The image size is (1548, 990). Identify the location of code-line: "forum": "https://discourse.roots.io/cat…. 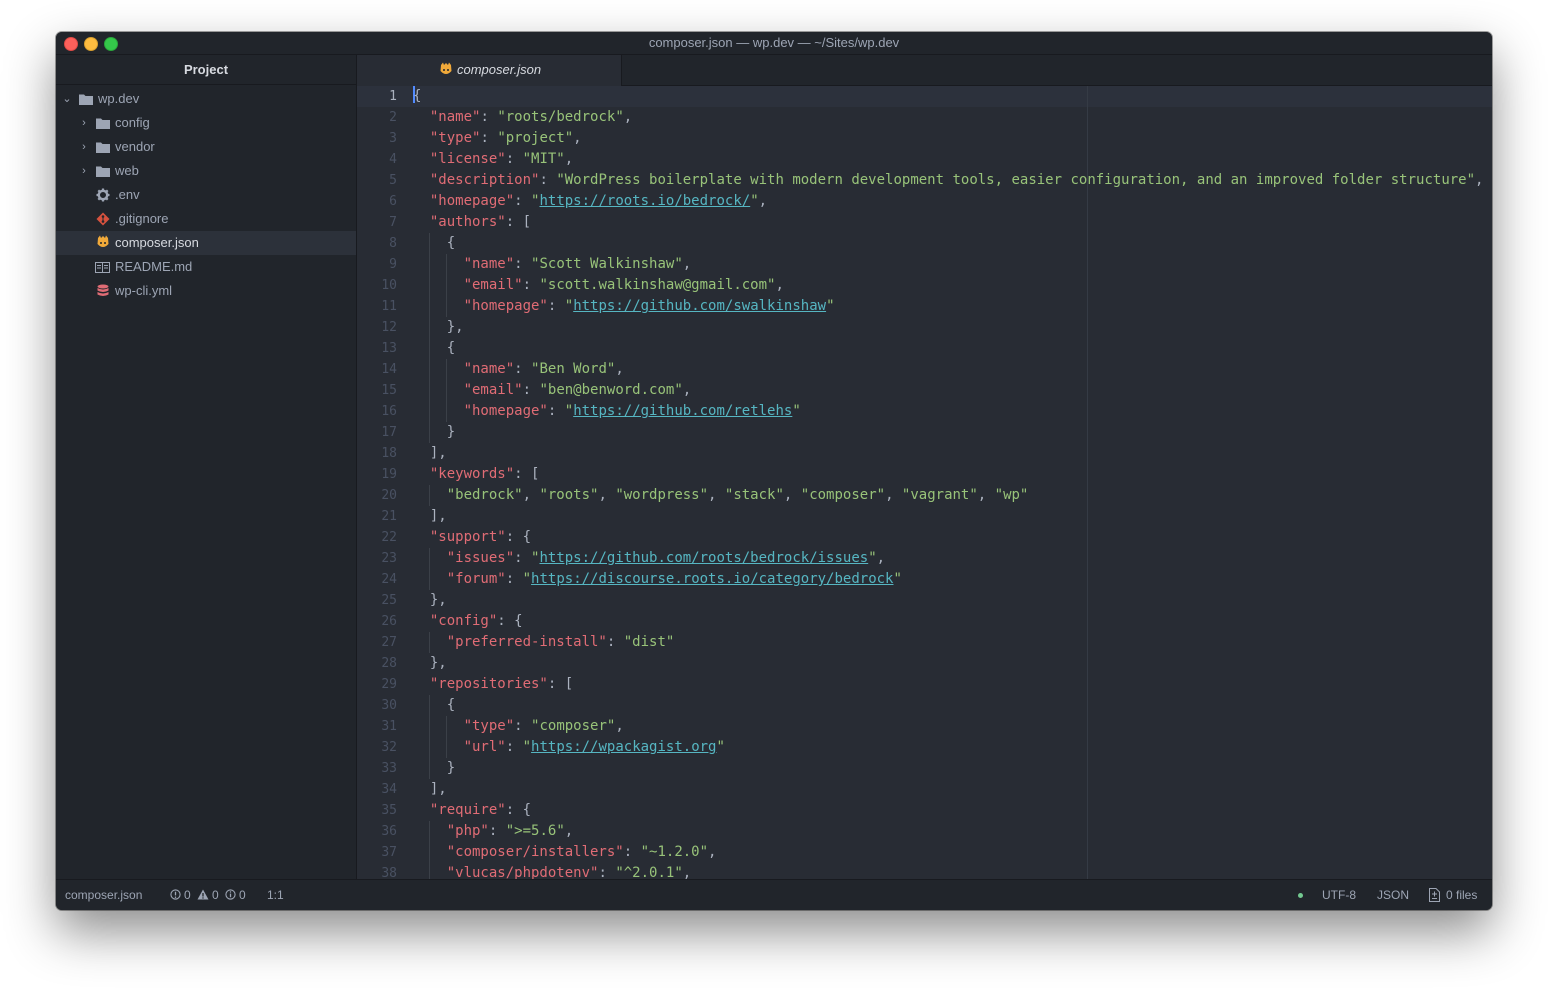
(952, 579).